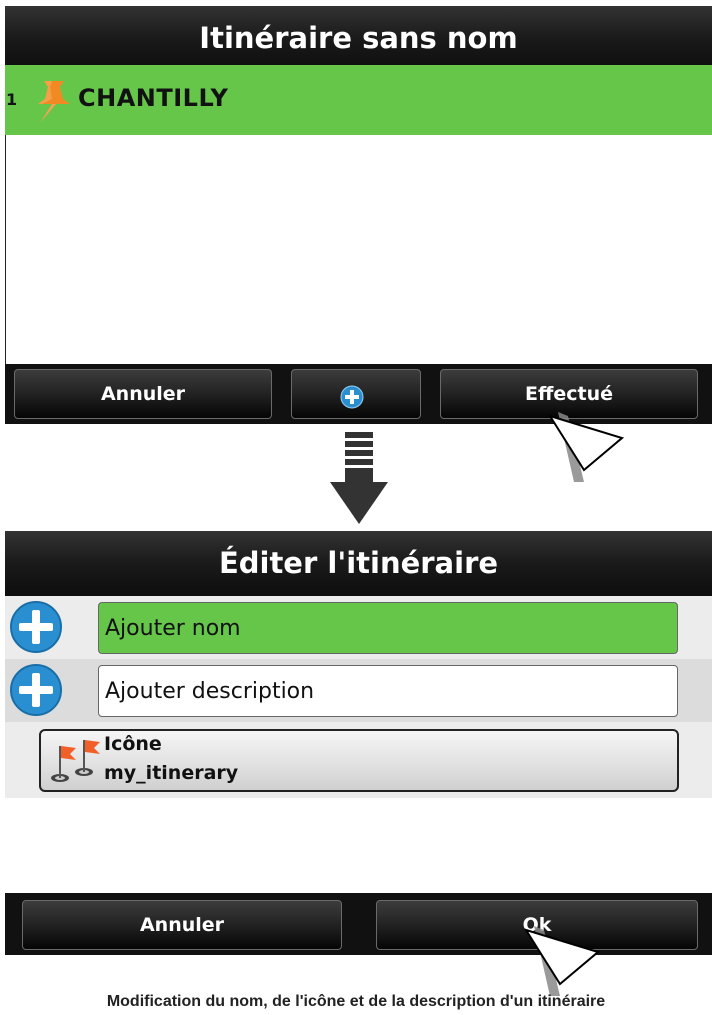 The image size is (712, 1015). I want to click on pointer-cursor-icon, so click(586, 447).